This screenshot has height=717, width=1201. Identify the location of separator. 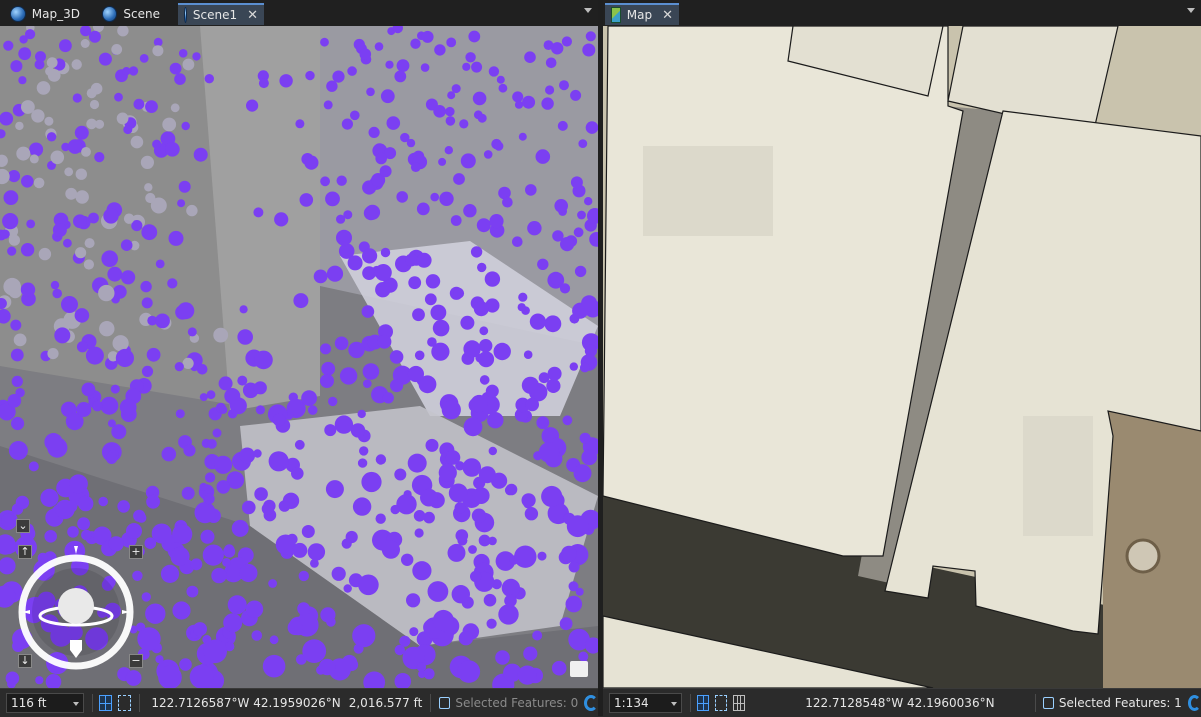
(431, 703).